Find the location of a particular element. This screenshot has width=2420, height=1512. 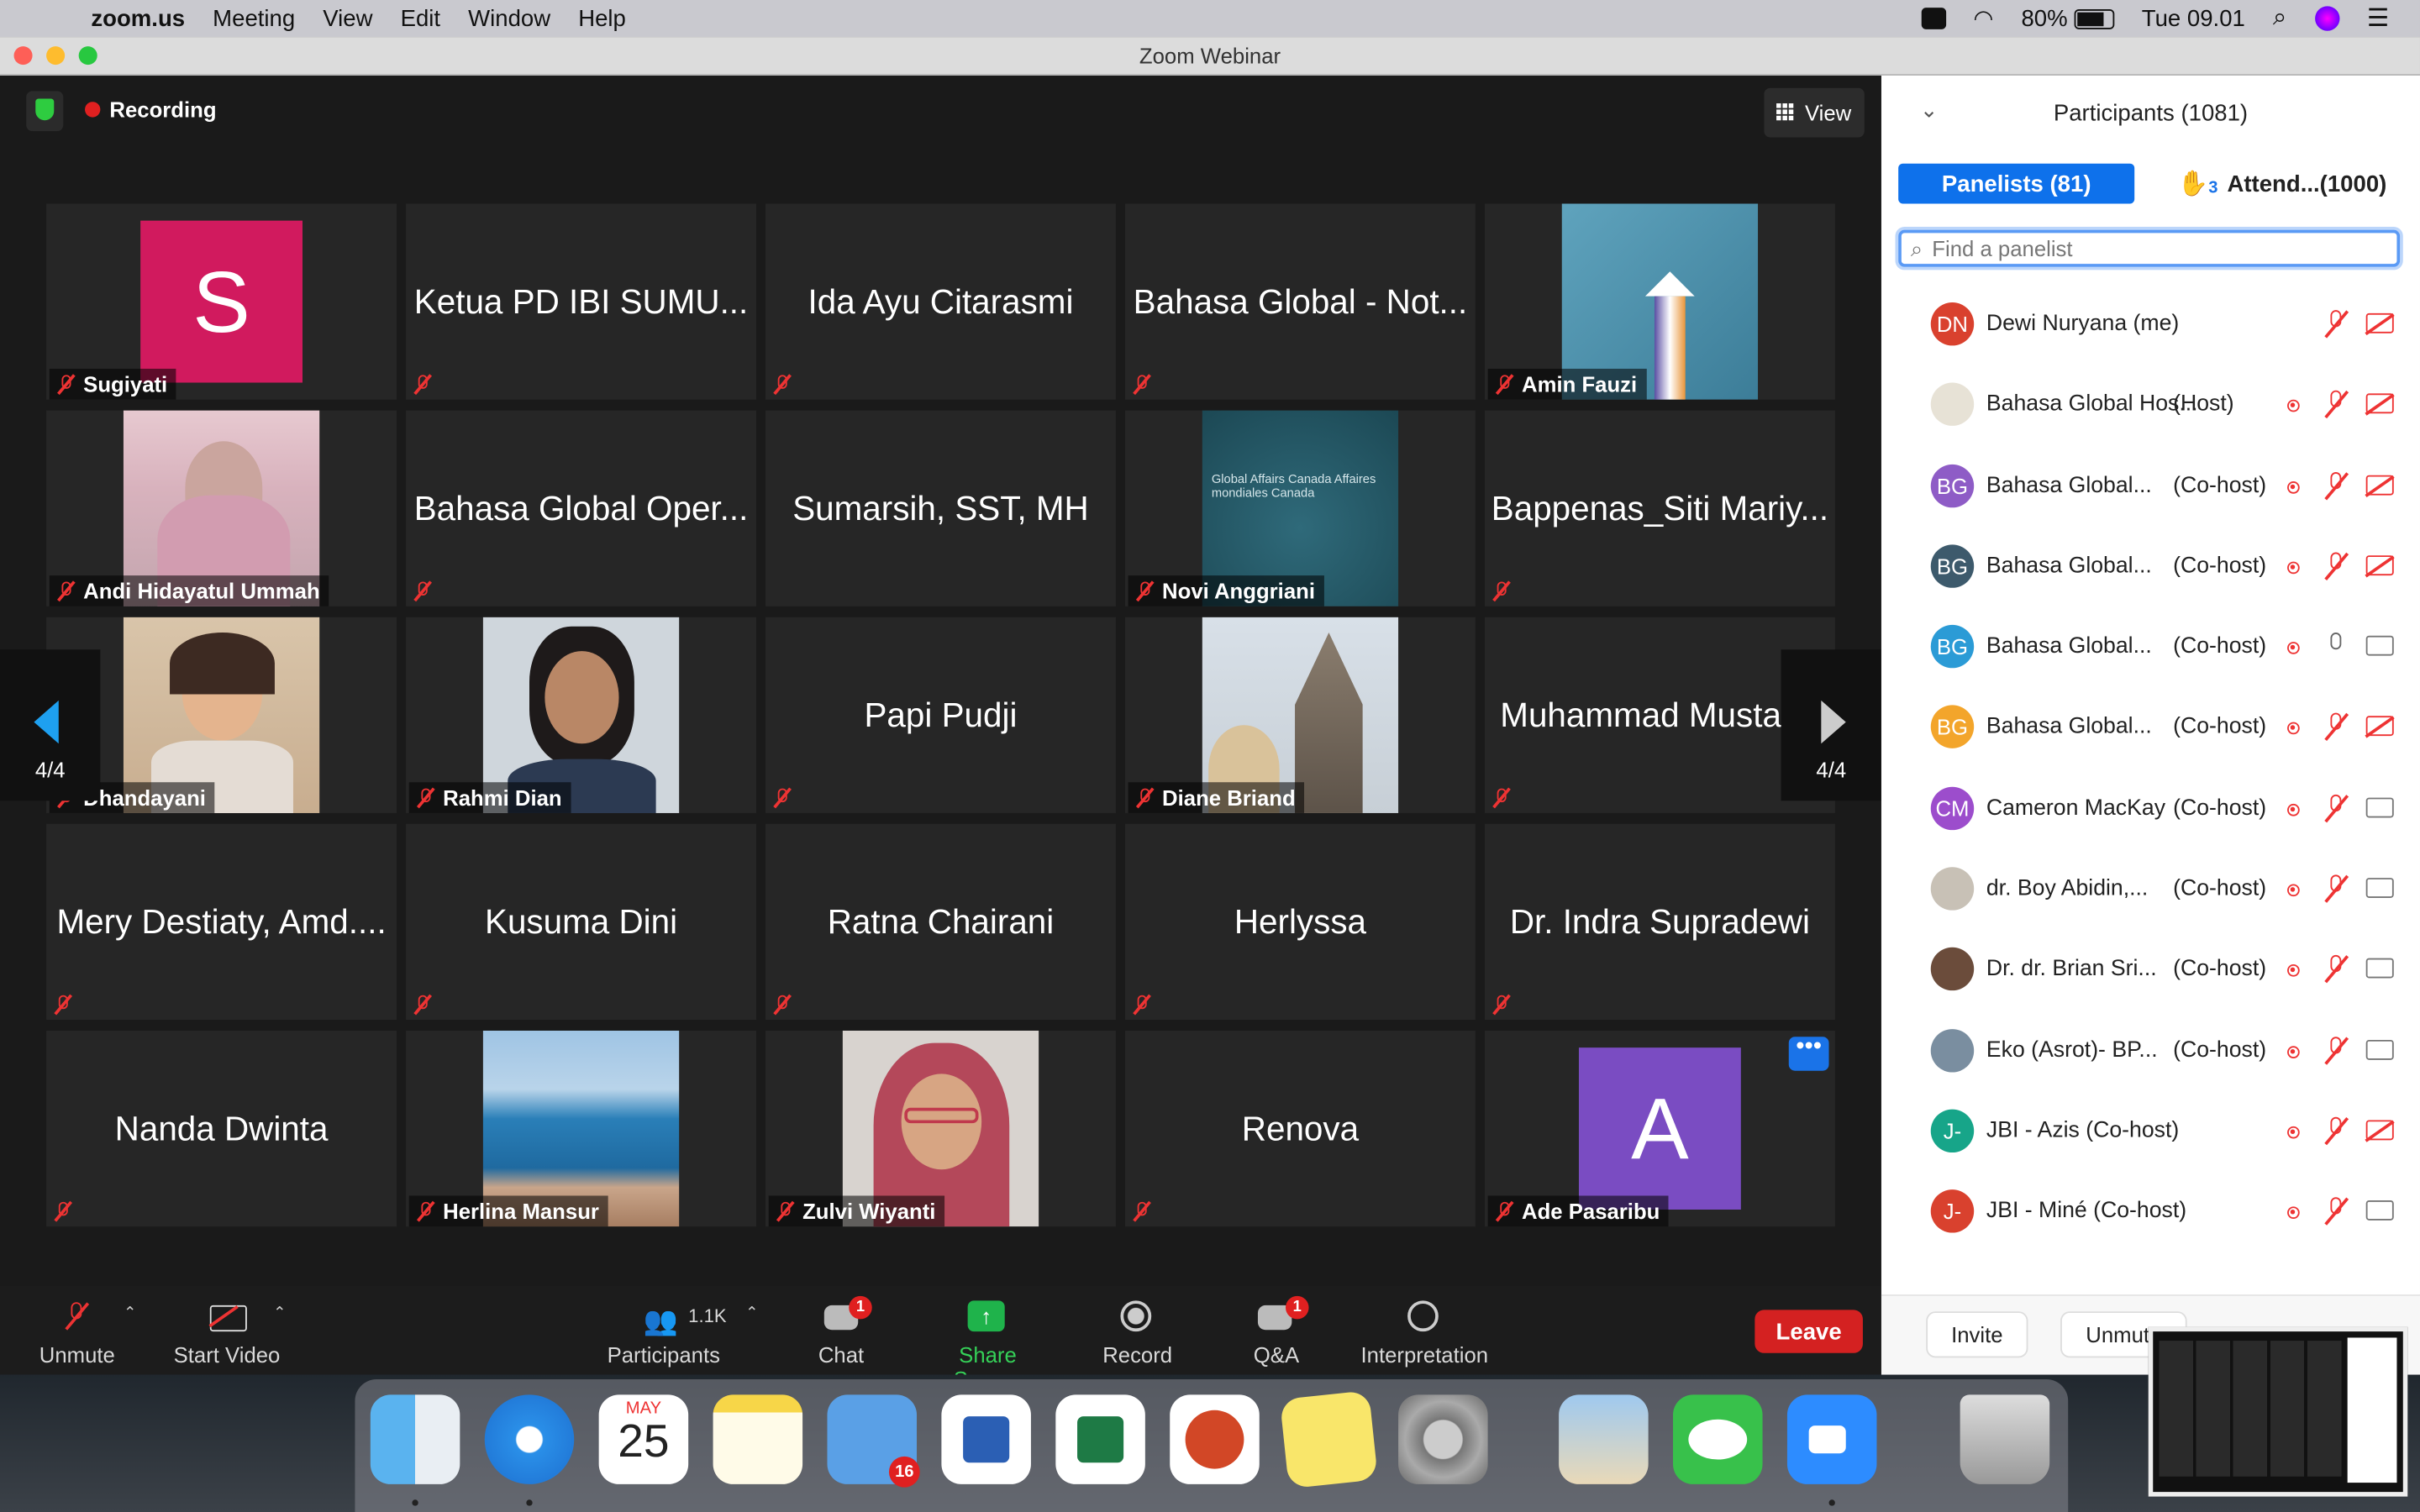

video-tile: Nanda Dwinta is located at coordinates (221, 1128).